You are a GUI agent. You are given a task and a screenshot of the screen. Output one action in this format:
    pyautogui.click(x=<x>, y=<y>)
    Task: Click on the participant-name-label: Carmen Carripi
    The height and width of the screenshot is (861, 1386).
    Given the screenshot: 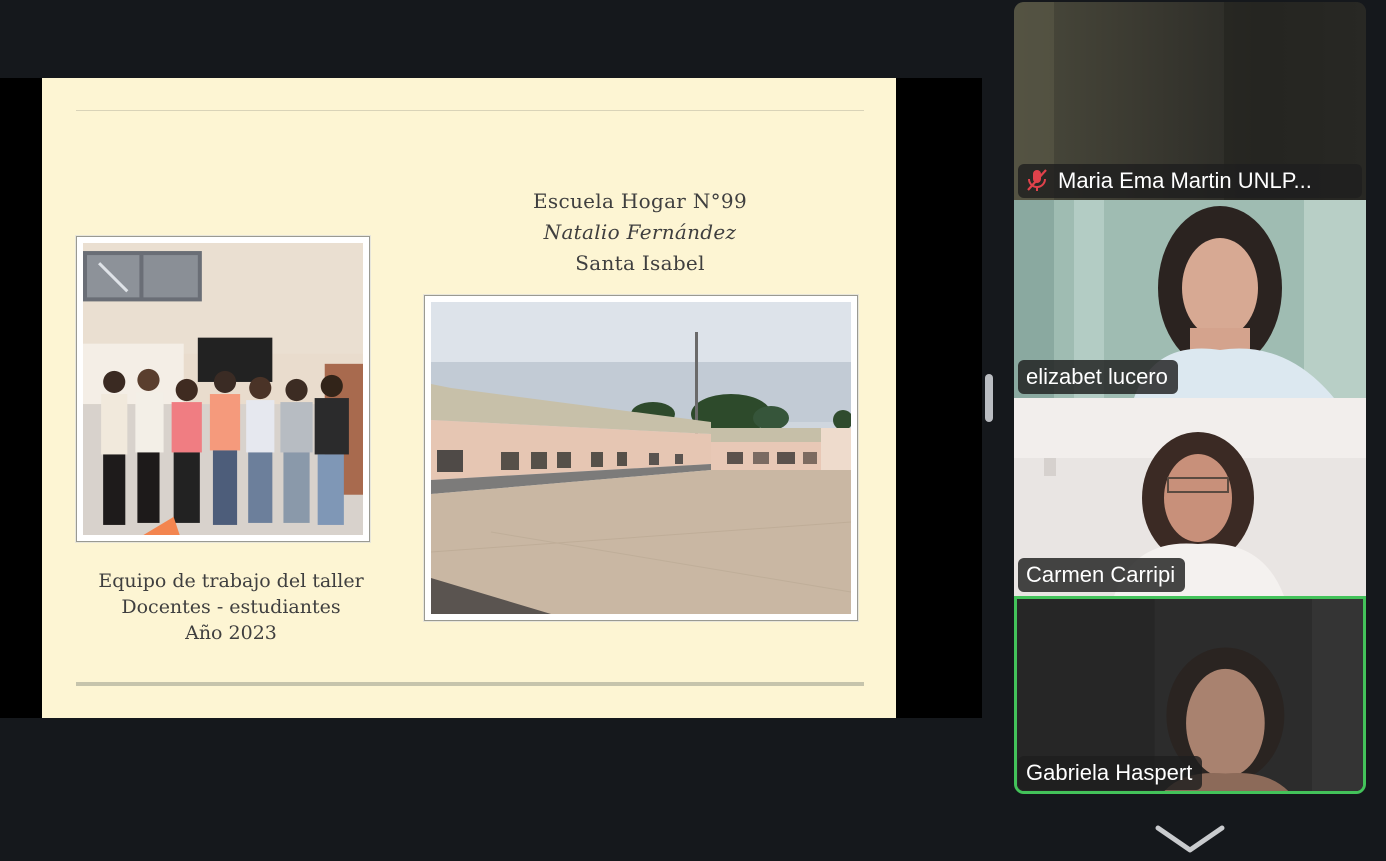 What is the action you would take?
    pyautogui.click(x=1102, y=575)
    